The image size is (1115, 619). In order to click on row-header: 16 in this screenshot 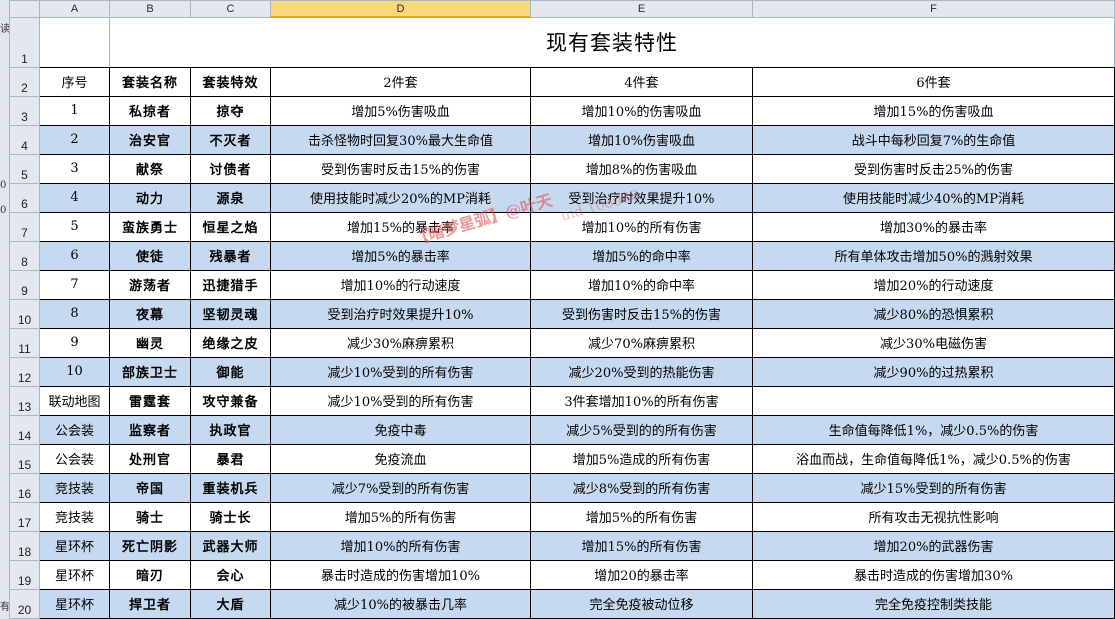, I will do `click(24, 487)`.